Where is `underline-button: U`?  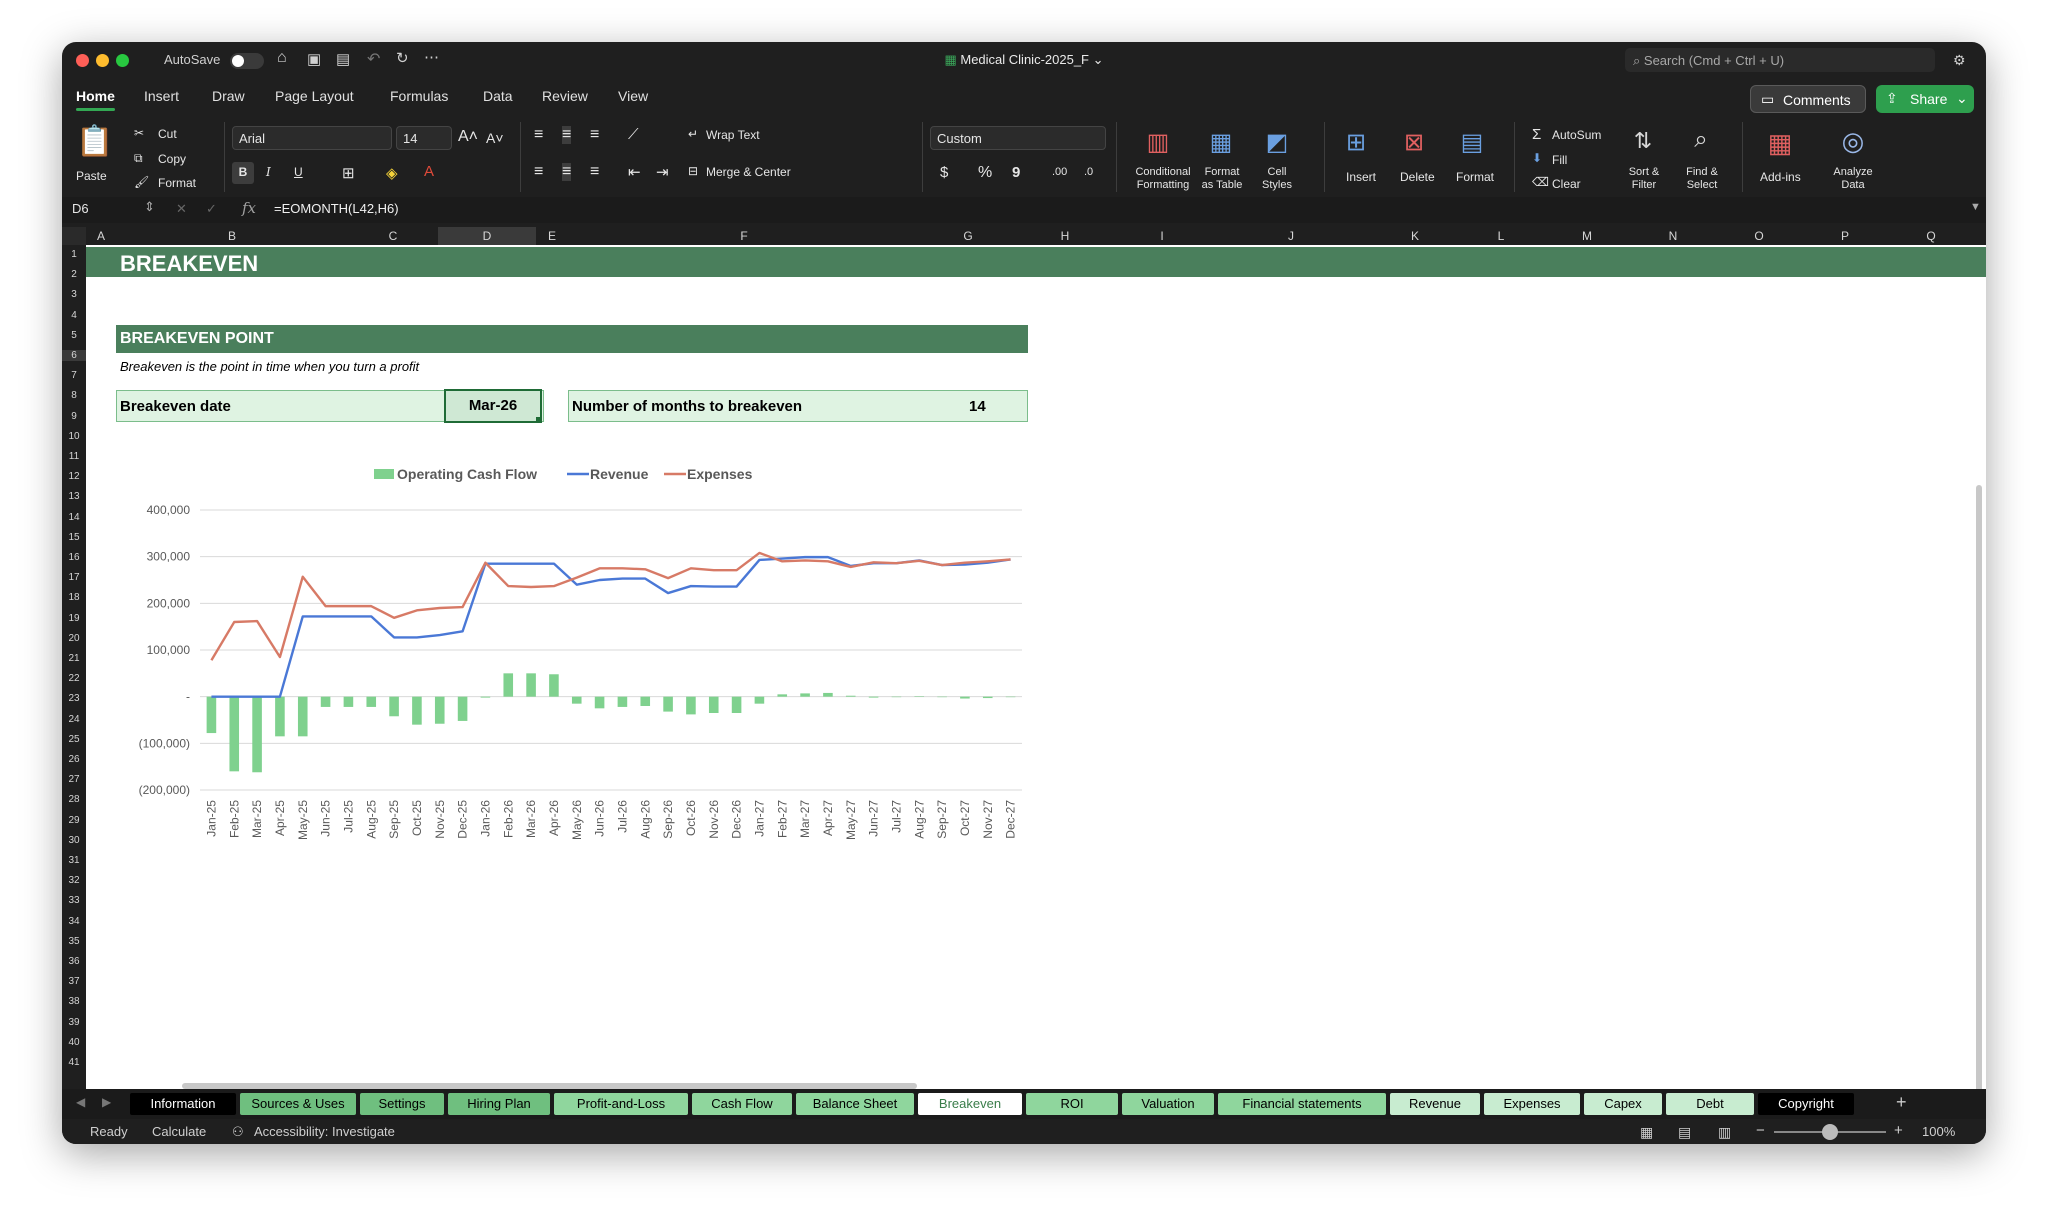 underline-button: U is located at coordinates (298, 172).